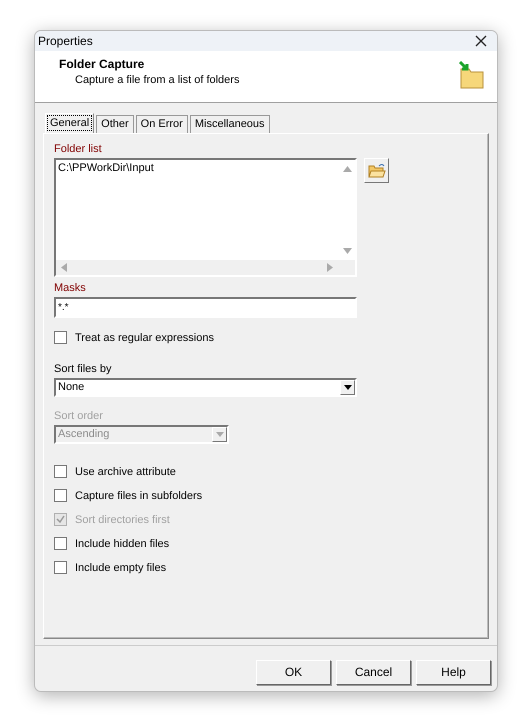 The image size is (532, 723). I want to click on tab: Miscellaneous, so click(230, 123).